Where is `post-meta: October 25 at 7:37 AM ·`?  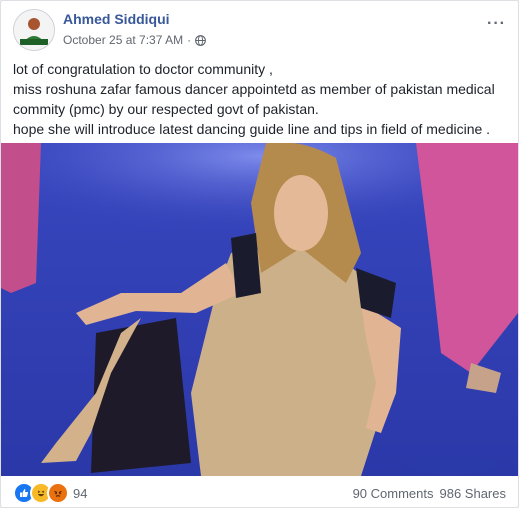
post-meta: October 25 at 7:37 AM · is located at coordinates (134, 40).